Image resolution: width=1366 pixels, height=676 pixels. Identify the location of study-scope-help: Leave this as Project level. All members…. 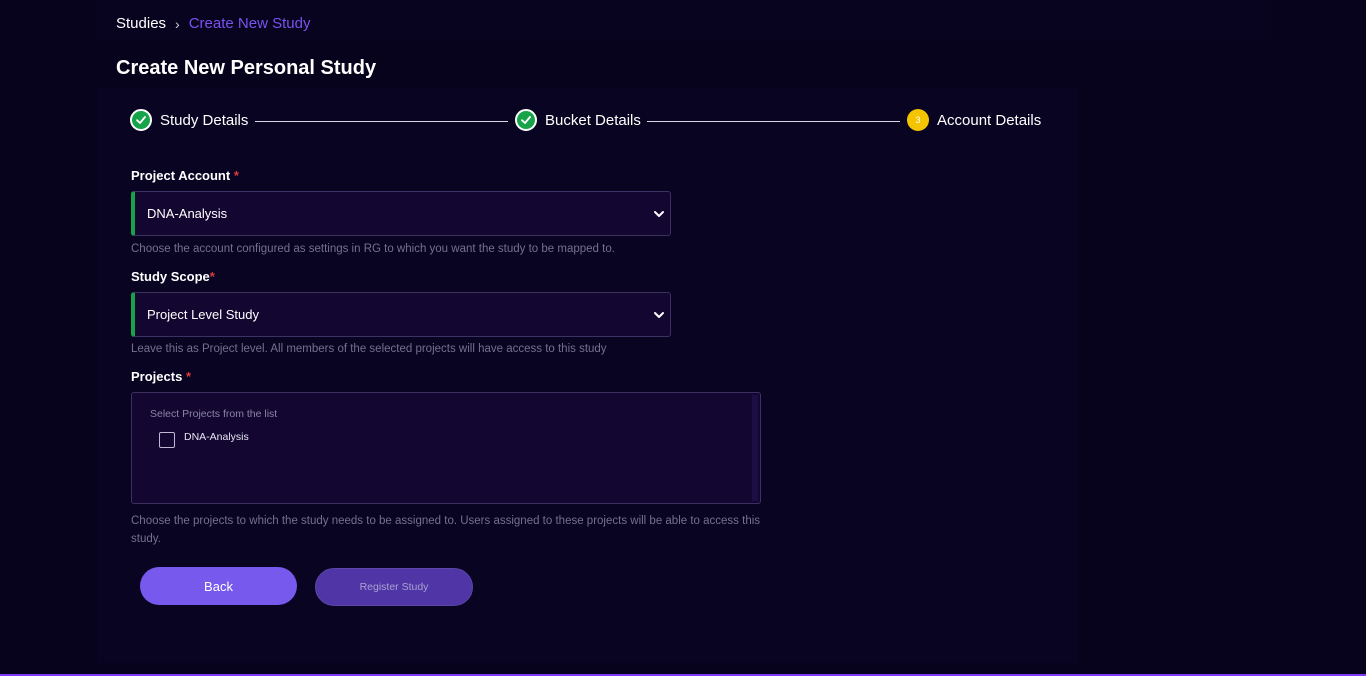
(369, 349).